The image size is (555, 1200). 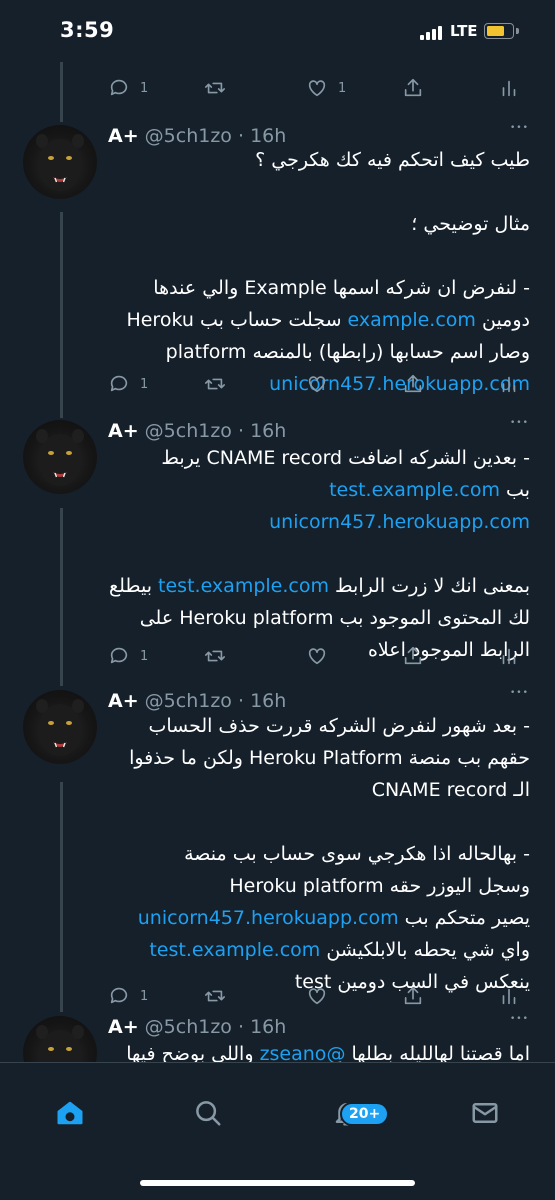 What do you see at coordinates (429, 586) in the screenshot?
I see `tweet-text-segment: بمعنى انك لا زرت الرابط` at bounding box center [429, 586].